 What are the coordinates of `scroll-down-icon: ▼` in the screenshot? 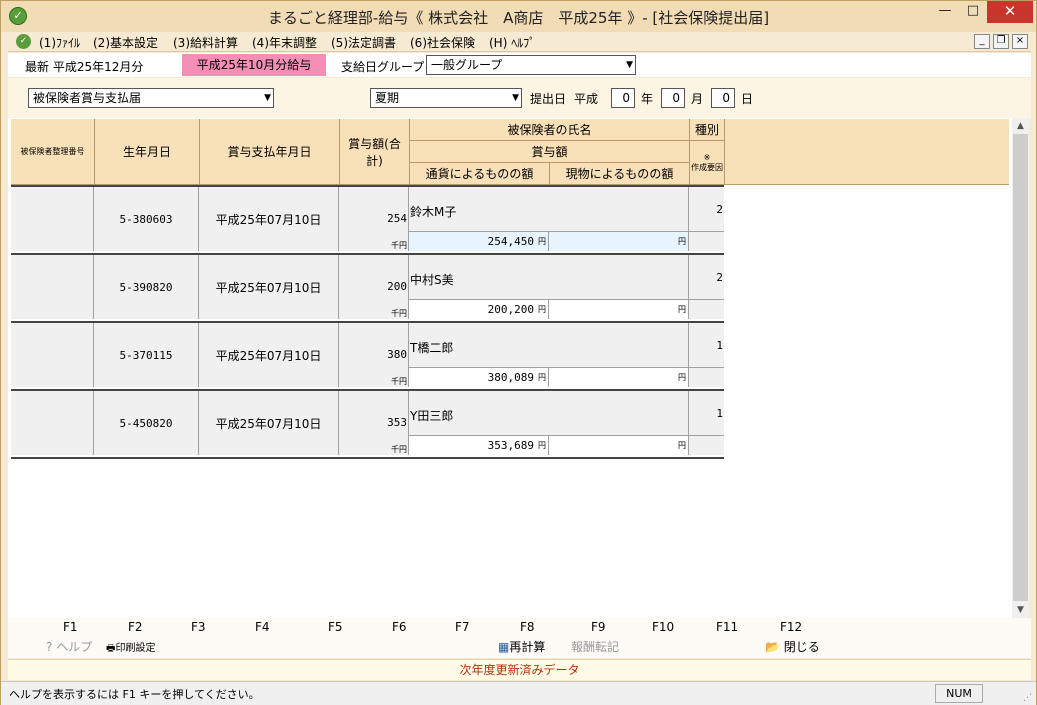 It's located at (1020, 610).